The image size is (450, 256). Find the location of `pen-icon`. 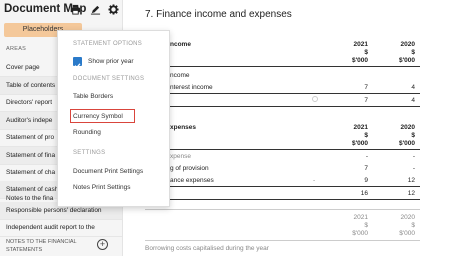

pen-icon is located at coordinates (95, 9).